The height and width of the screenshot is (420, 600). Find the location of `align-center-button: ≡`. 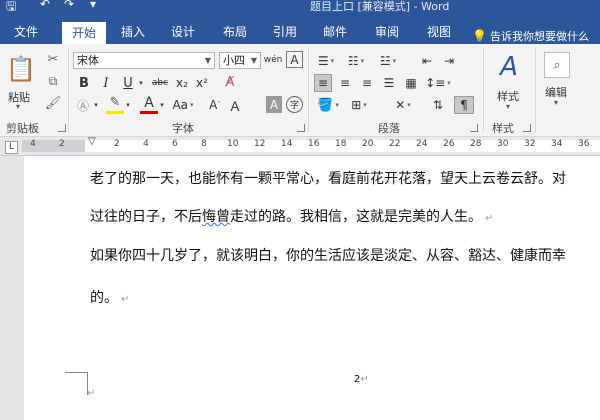

align-center-button: ≡ is located at coordinates (345, 83).